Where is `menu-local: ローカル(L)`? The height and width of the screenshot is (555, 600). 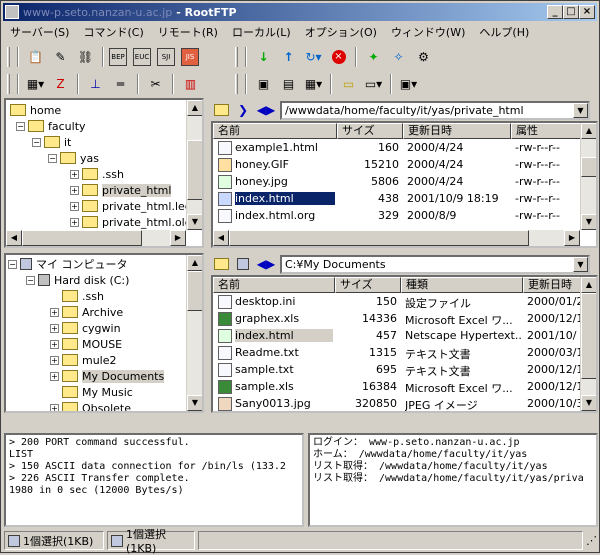 menu-local: ローカル(L) is located at coordinates (261, 32).